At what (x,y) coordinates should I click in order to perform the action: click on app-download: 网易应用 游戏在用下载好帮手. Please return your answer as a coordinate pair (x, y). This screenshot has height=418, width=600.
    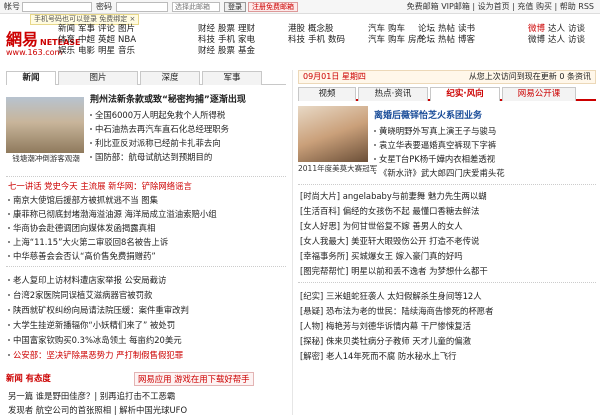
    Looking at the image, I should click on (194, 379).